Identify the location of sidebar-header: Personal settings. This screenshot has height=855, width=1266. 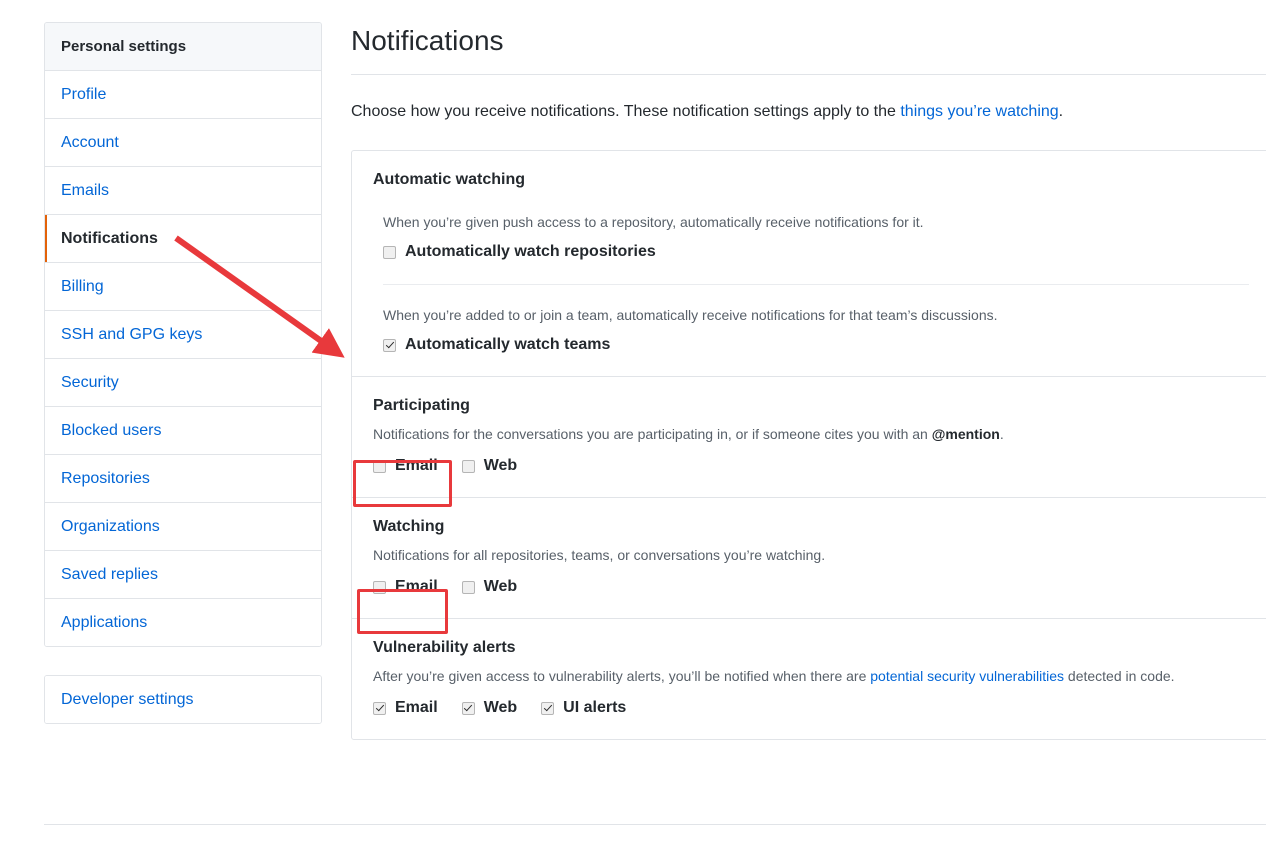
(183, 47).